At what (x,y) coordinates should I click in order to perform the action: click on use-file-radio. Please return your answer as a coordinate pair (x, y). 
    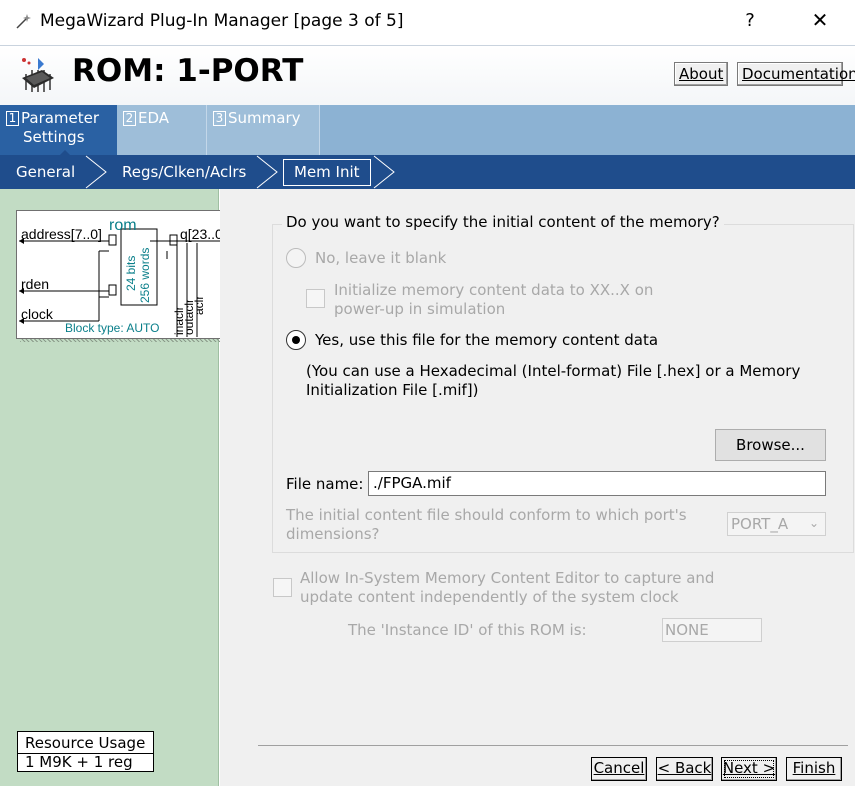
    Looking at the image, I should click on (296, 340).